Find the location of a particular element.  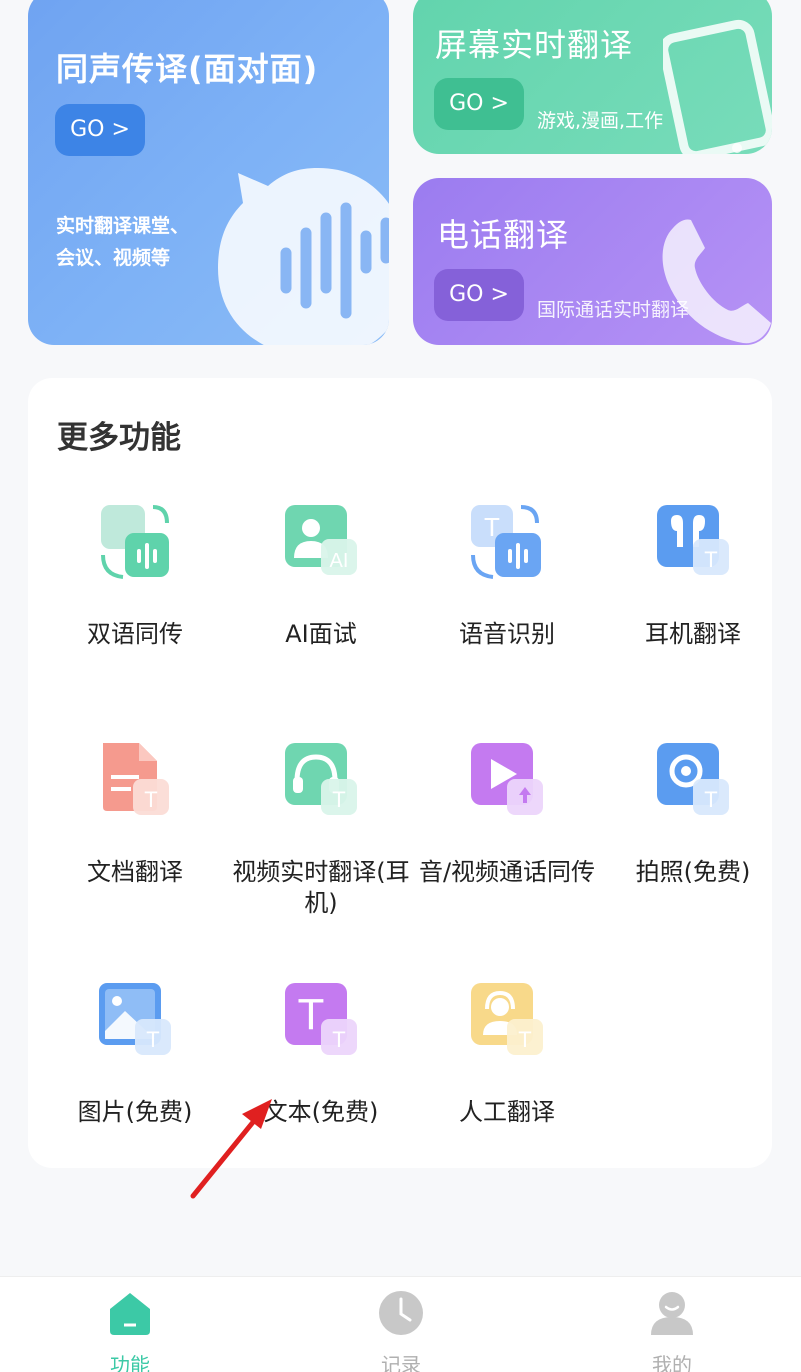

card-title: 电话翻译 is located at coordinates (503, 235).